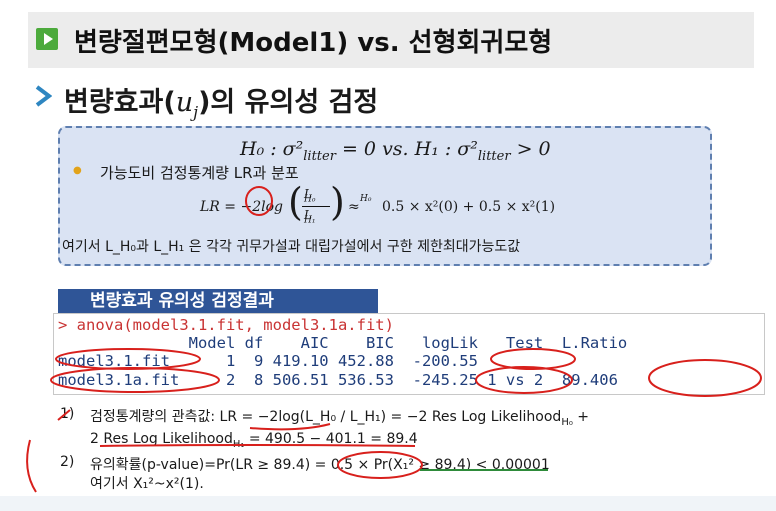 The height and width of the screenshot is (511, 776). Describe the element at coordinates (67, 462) in the screenshot. I see `note-2-label: 2)` at that location.